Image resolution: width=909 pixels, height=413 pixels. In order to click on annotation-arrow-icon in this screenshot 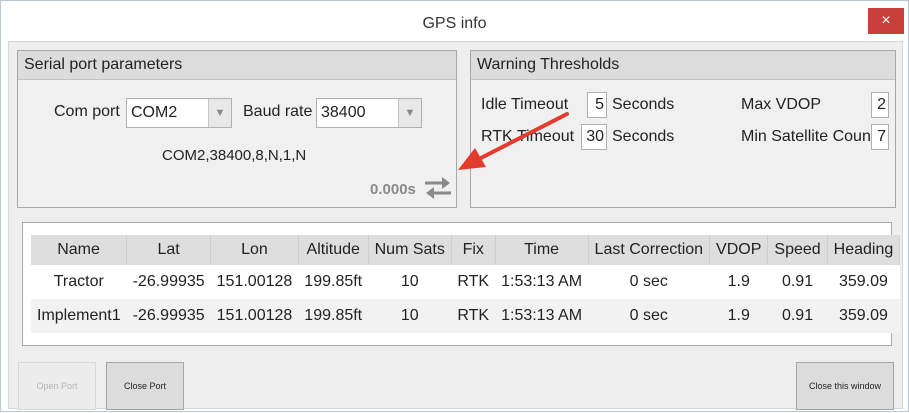, I will do `click(513, 141)`.